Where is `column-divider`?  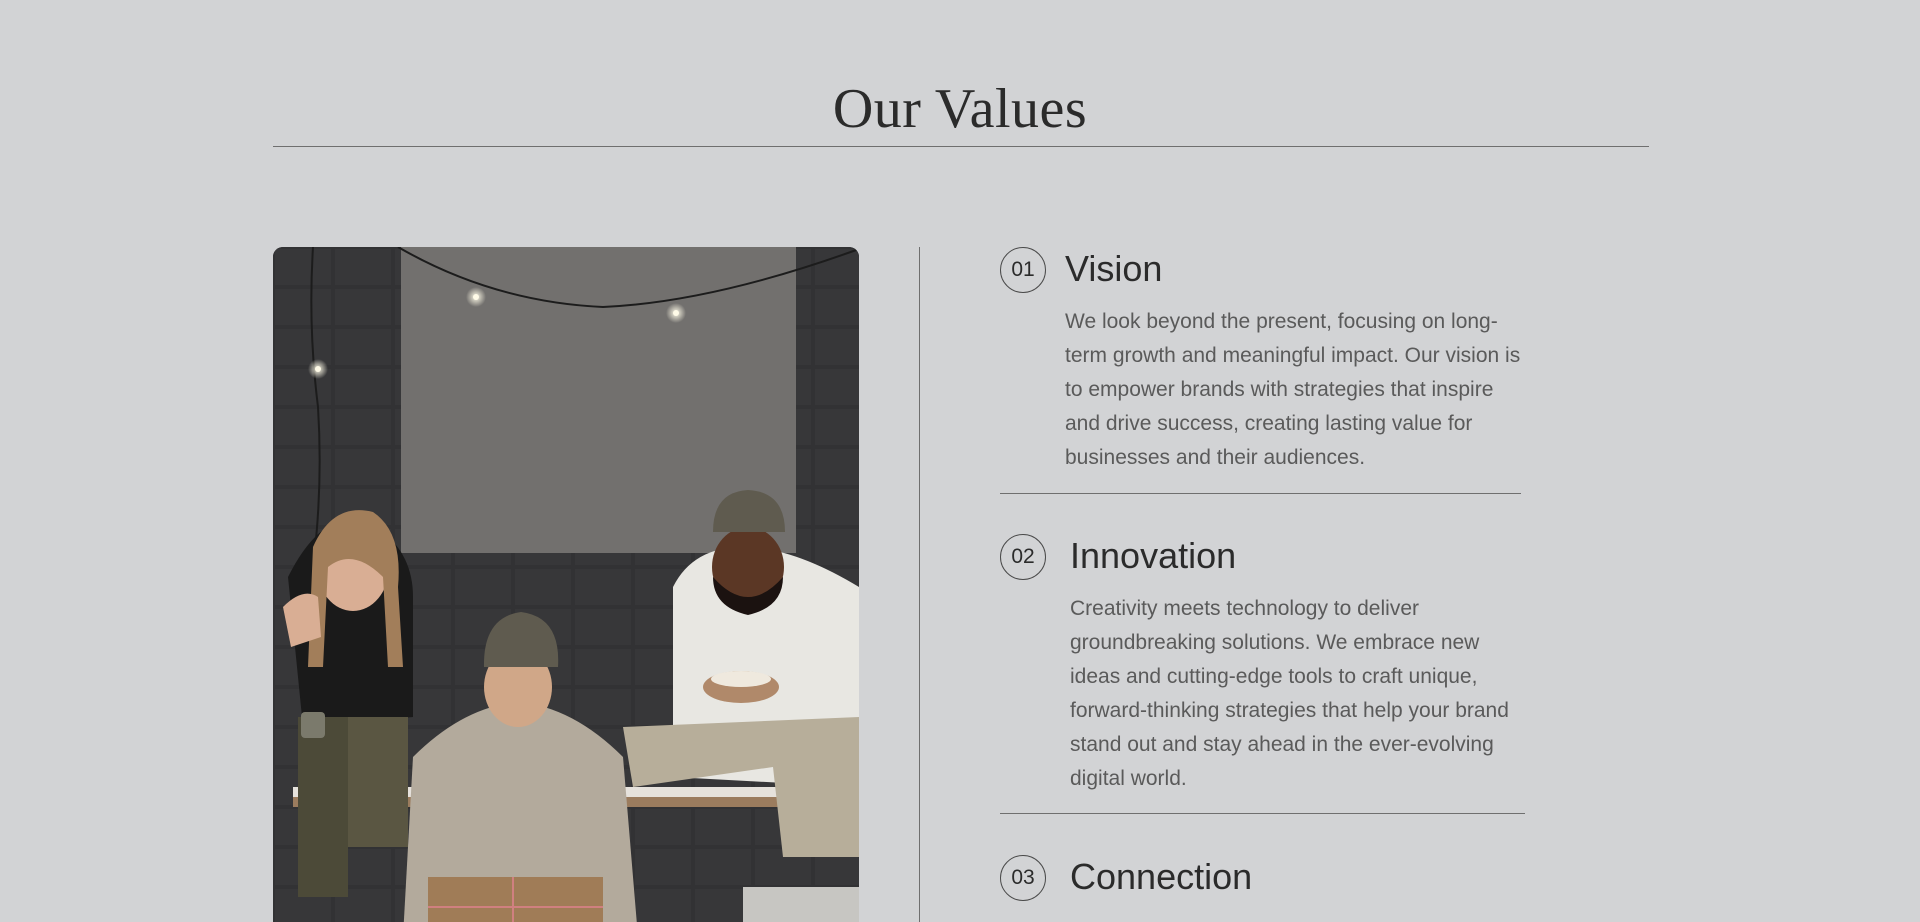 column-divider is located at coordinates (919, 584).